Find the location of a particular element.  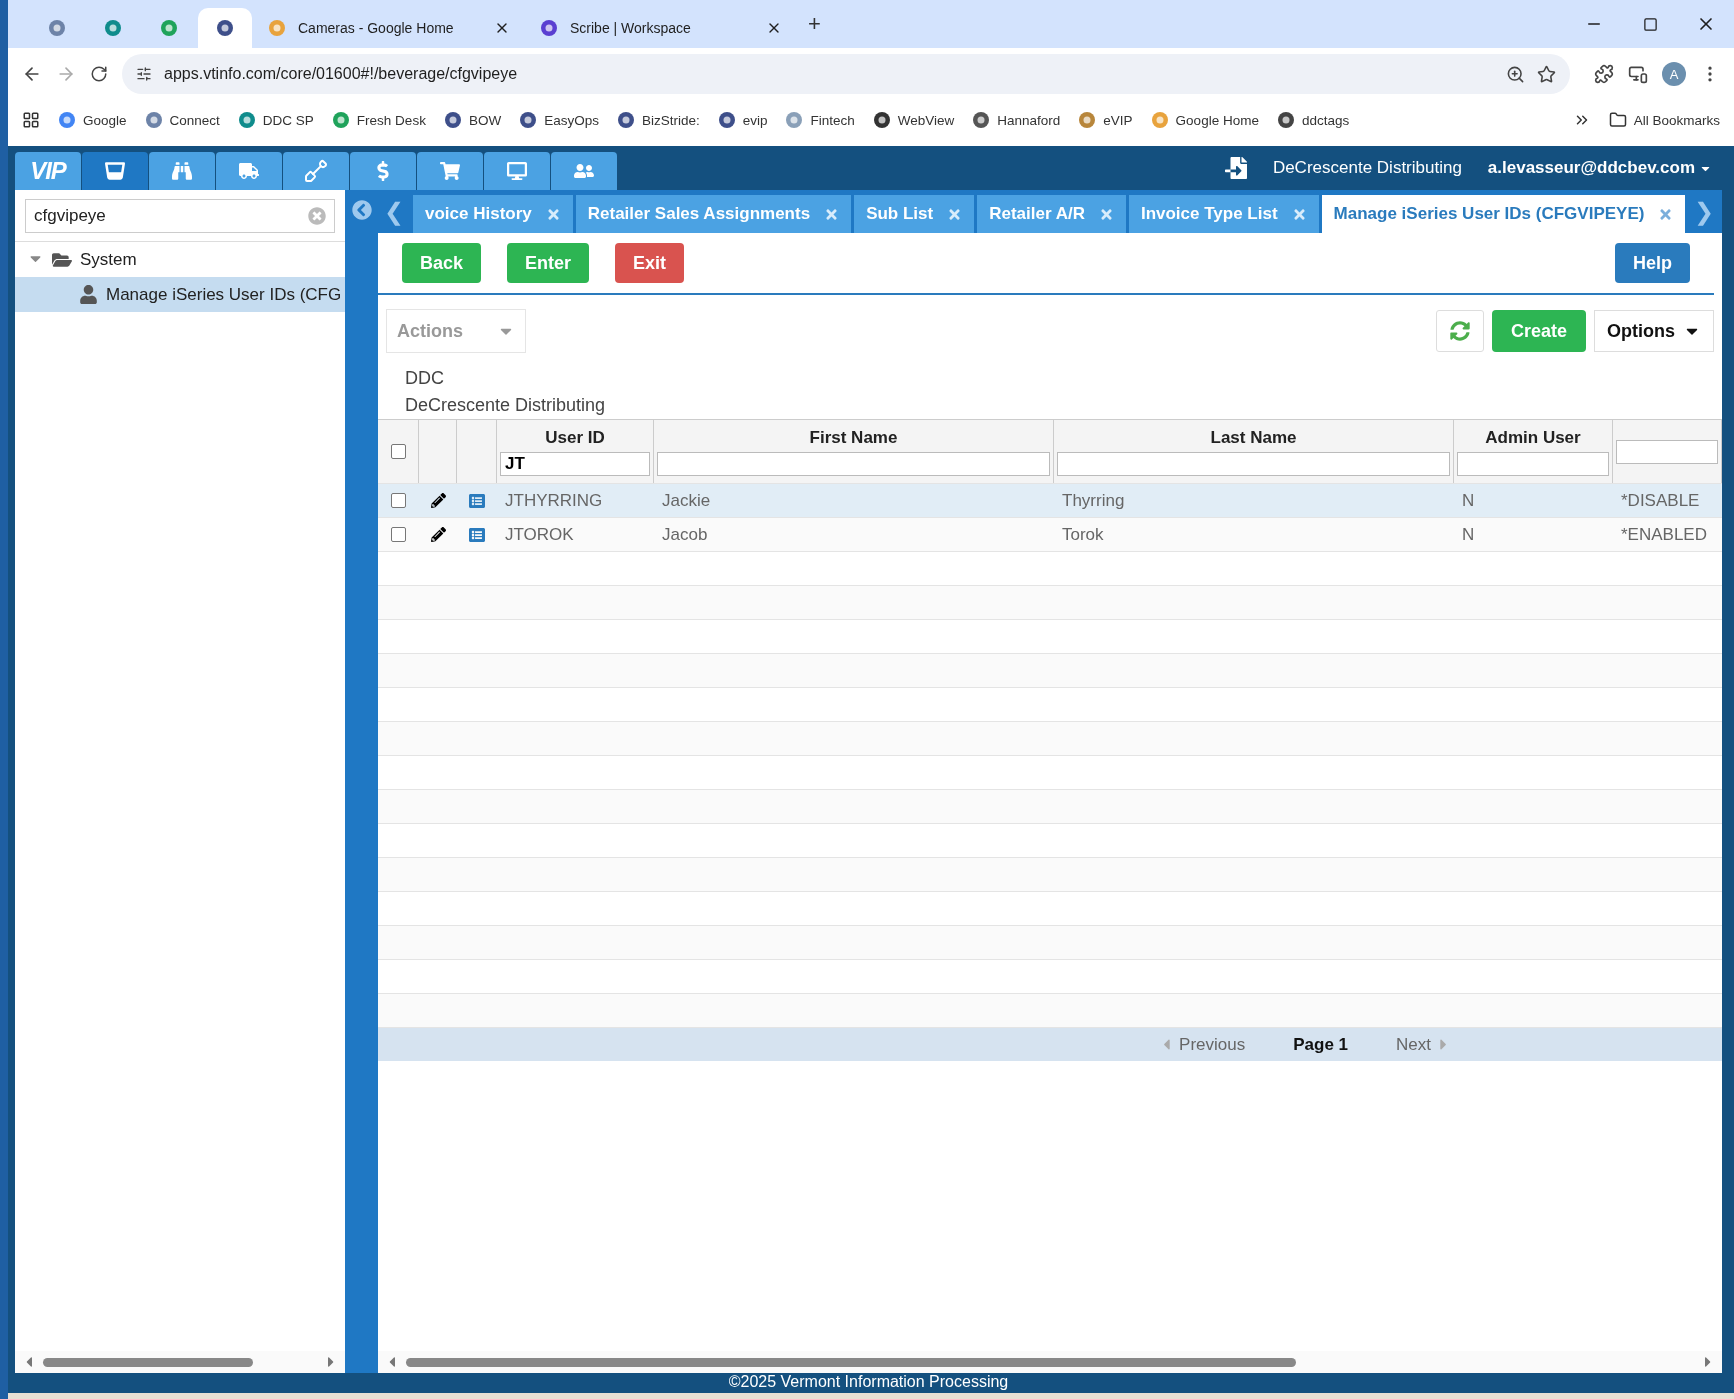

action-button: Exit is located at coordinates (650, 263).